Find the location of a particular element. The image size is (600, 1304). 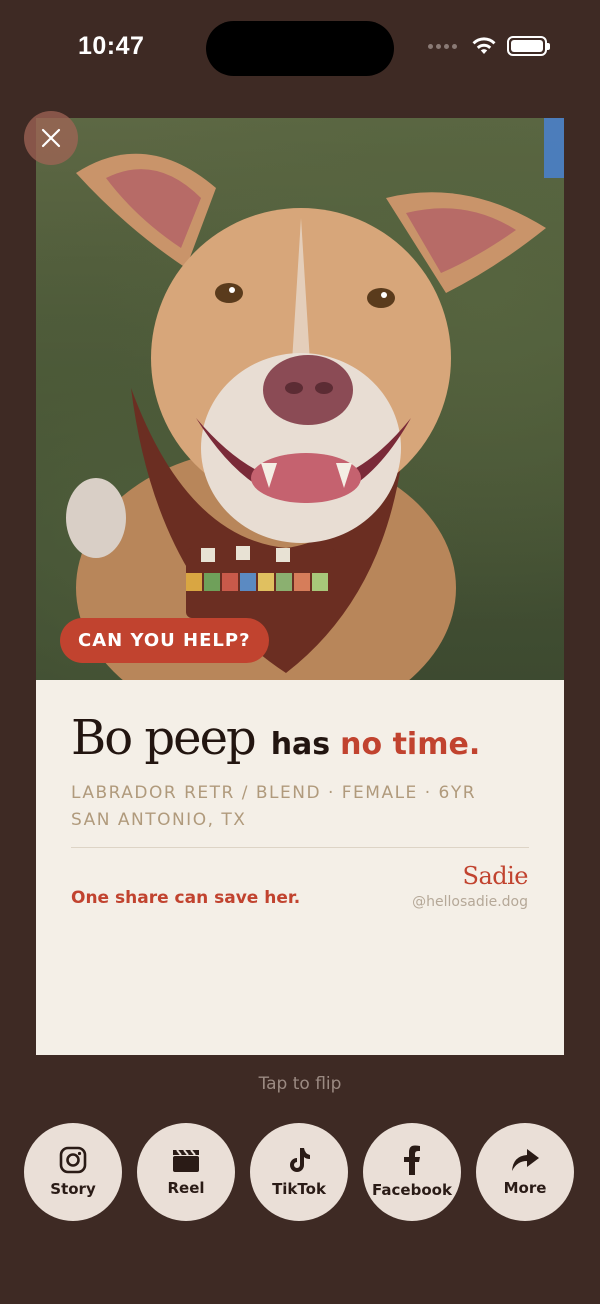

flip-hint: Tap to flip is located at coordinates (300, 1084).